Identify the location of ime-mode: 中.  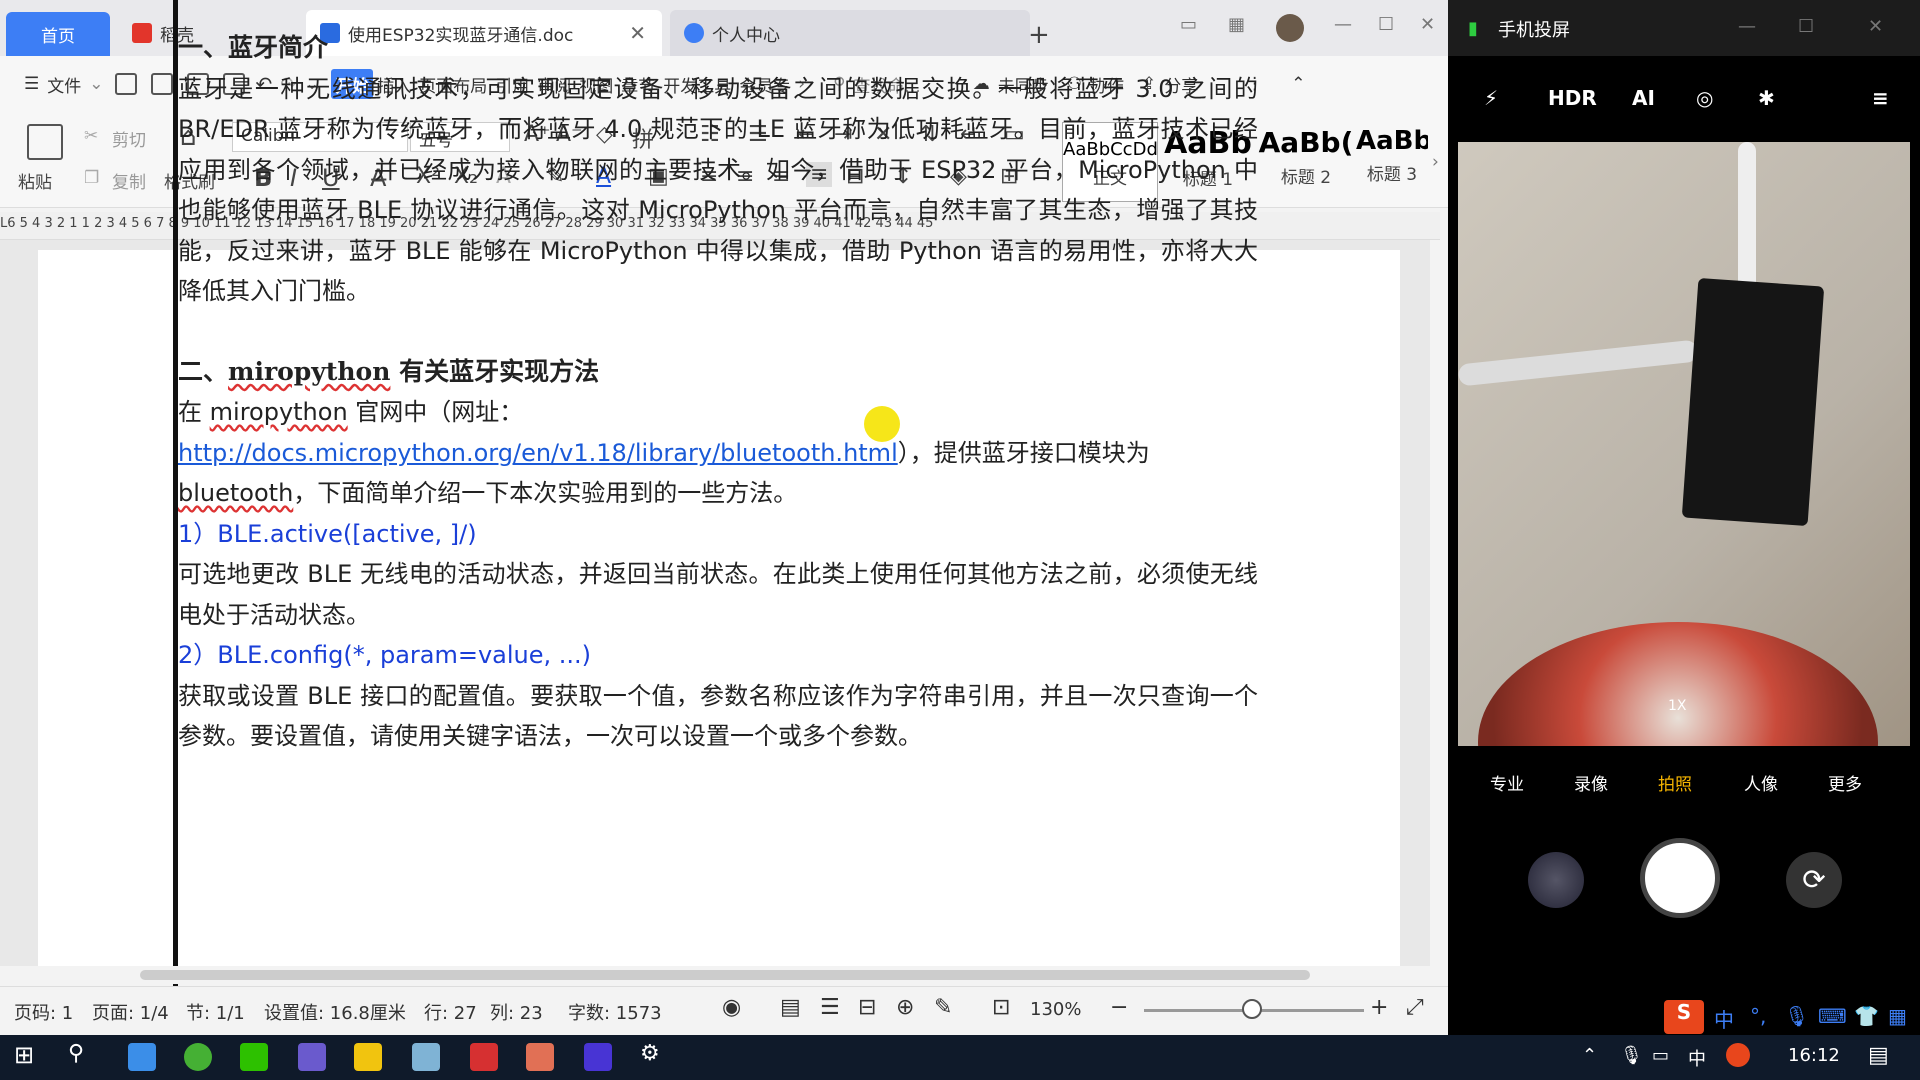
(1724, 1018).